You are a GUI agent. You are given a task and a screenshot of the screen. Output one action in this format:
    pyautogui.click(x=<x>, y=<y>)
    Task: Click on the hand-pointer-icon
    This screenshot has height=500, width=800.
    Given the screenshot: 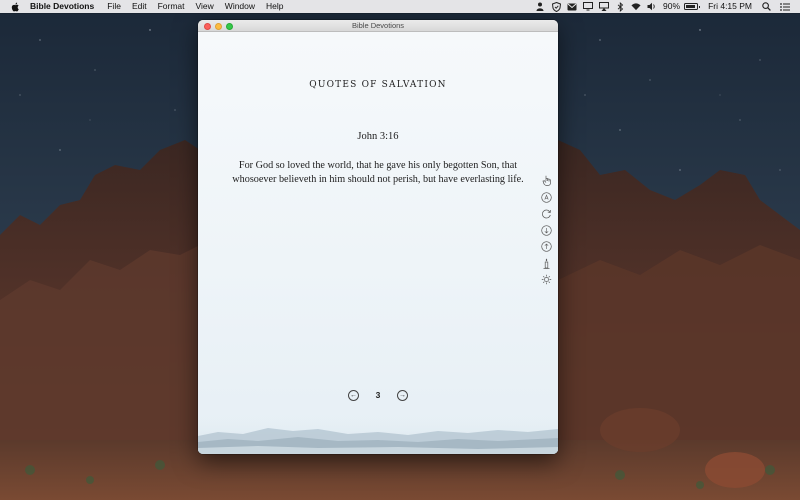 What is the action you would take?
    pyautogui.click(x=546, y=180)
    